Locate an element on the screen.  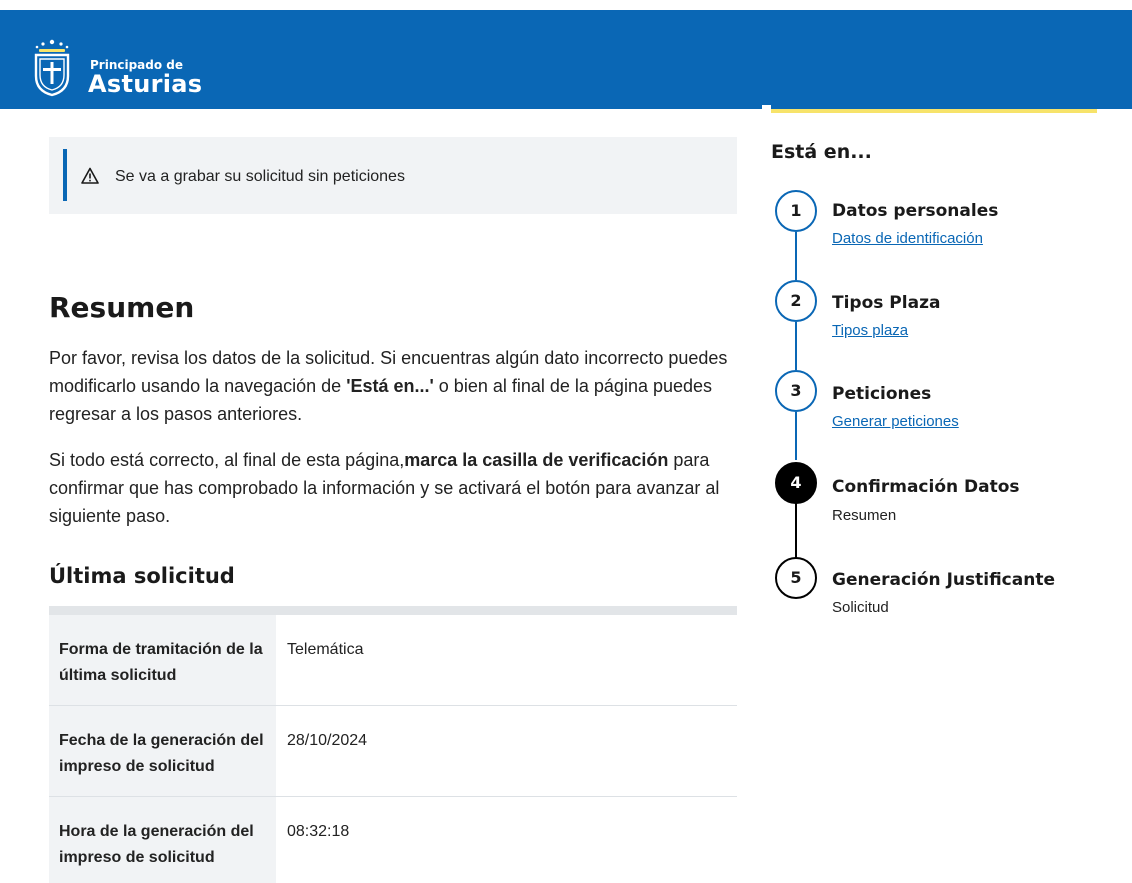
table-header-bar is located at coordinates (393, 610).